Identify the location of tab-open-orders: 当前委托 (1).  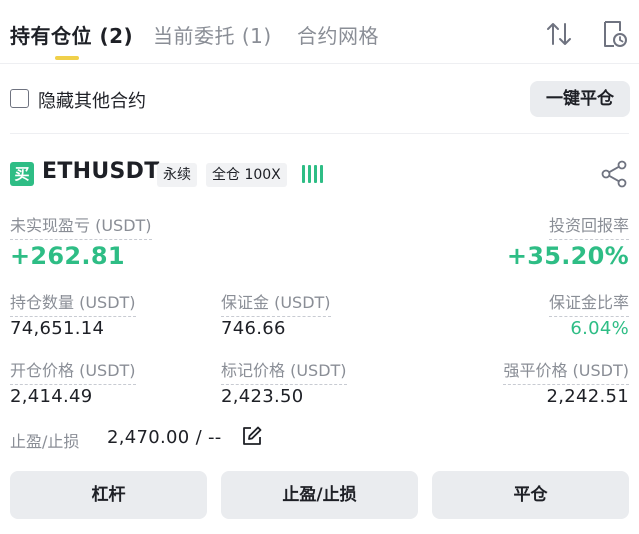
(212, 34).